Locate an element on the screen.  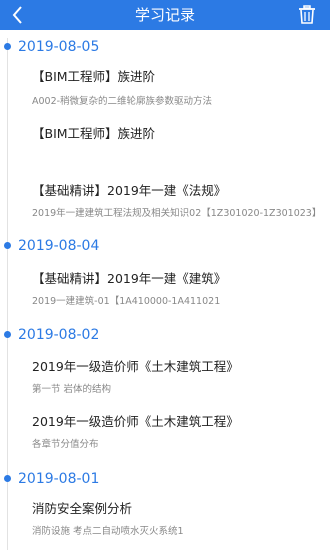
history-item: 【BIM工程师】族进阶 A002-稍微复杂的二维轮廓族参数驱动方法 is located at coordinates (178, 90).